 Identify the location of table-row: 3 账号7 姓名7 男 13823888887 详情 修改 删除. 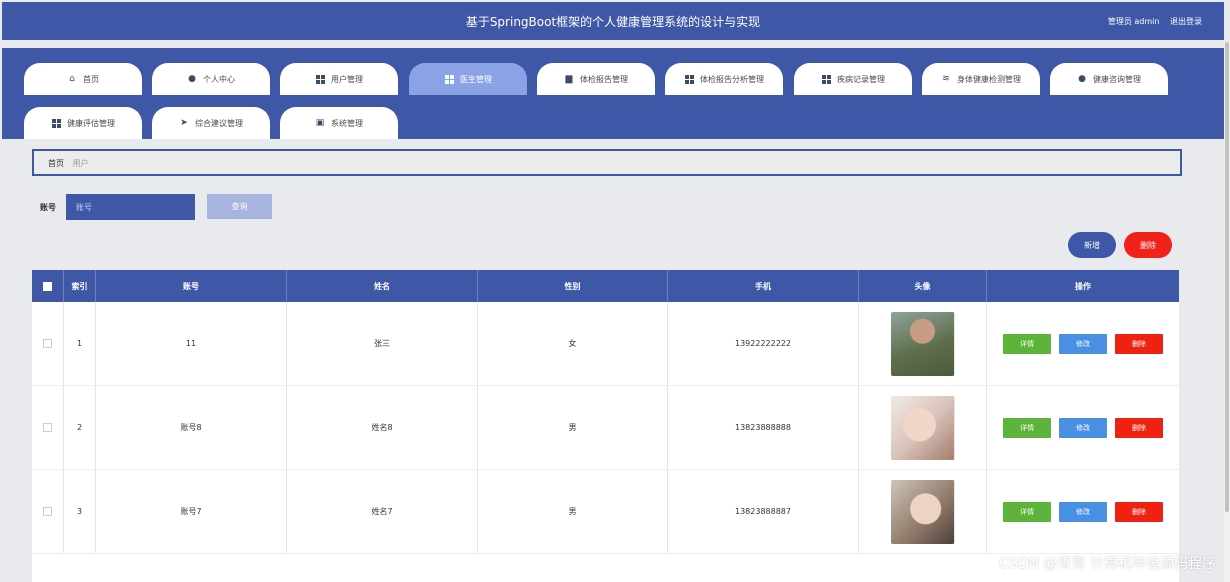
(605, 512).